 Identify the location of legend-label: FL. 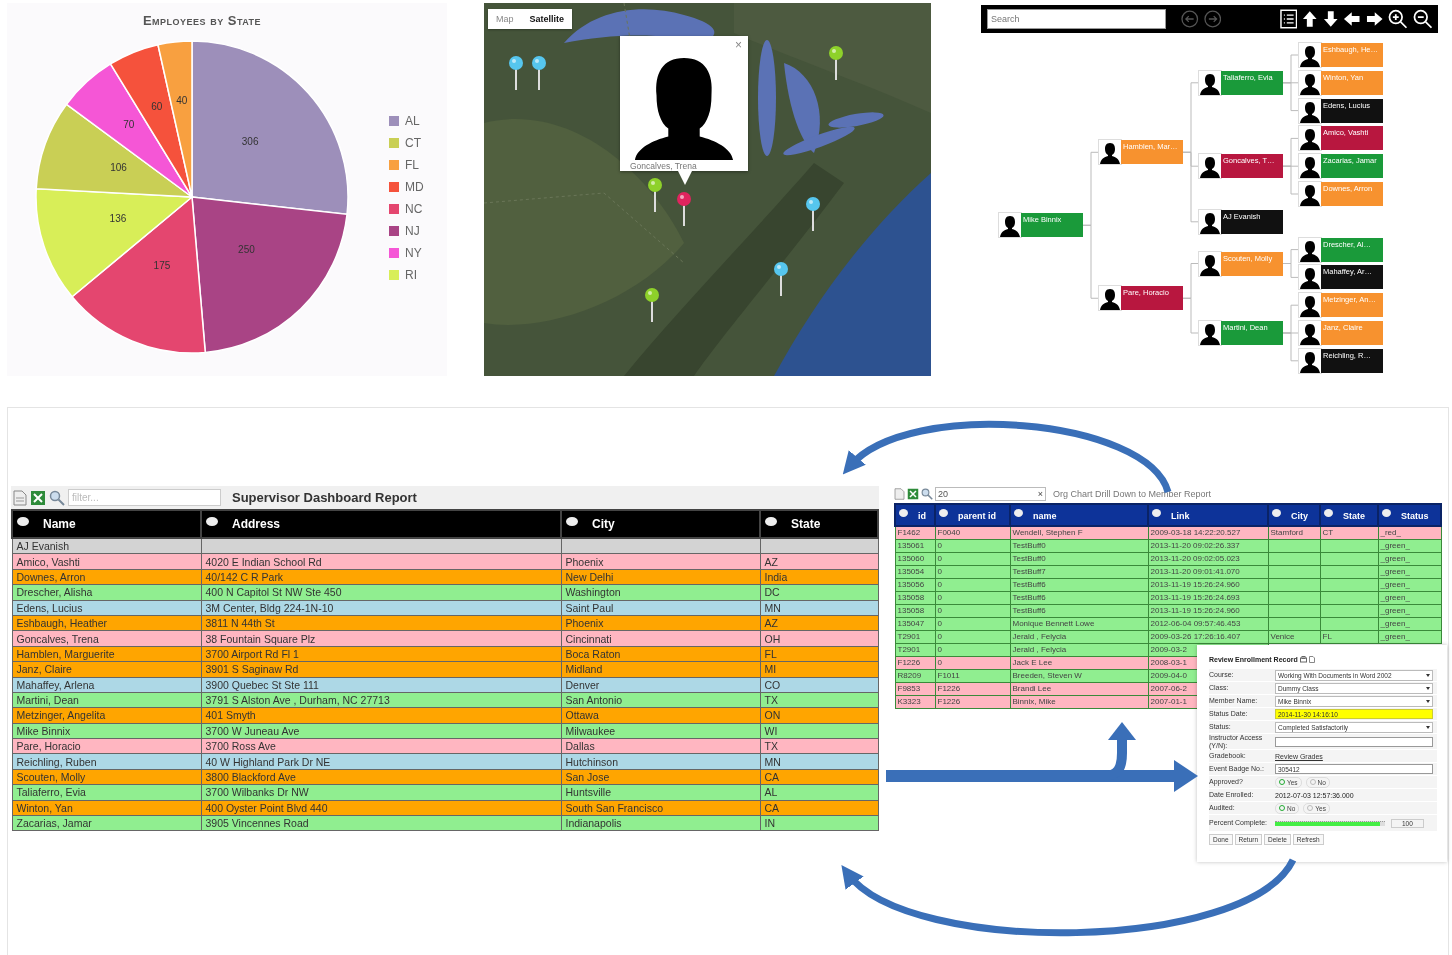
(412, 165).